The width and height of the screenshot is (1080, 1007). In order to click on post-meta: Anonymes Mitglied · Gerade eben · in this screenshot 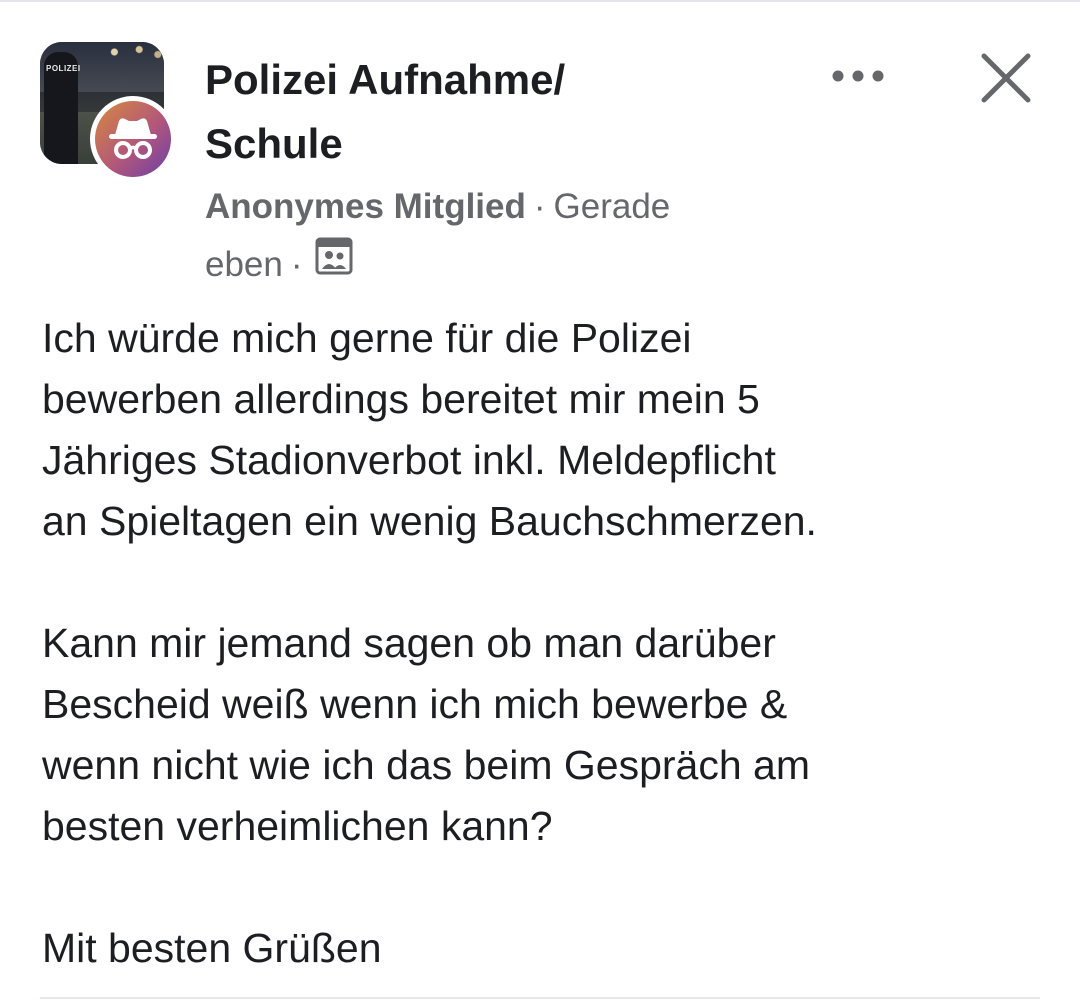, I will do `click(505, 236)`.